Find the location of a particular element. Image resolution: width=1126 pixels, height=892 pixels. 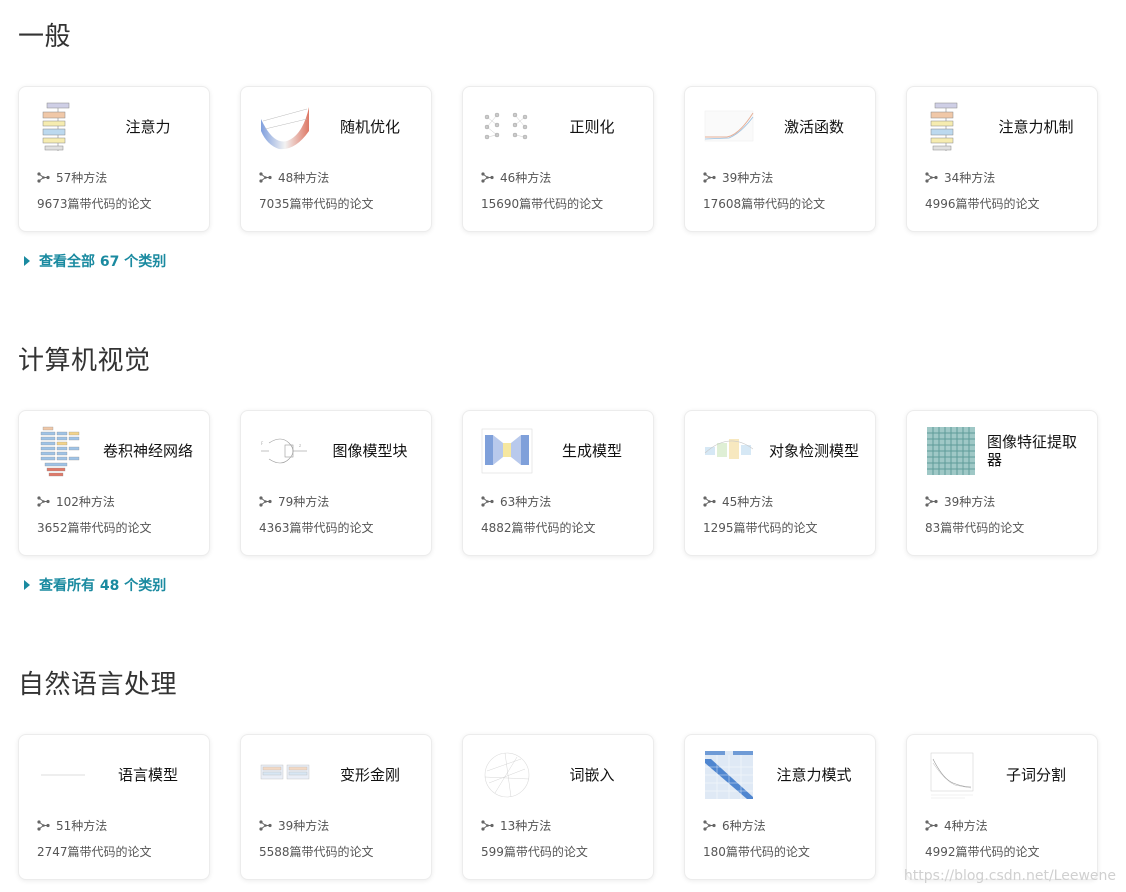

methods-count: 6种方法 is located at coordinates (744, 826).